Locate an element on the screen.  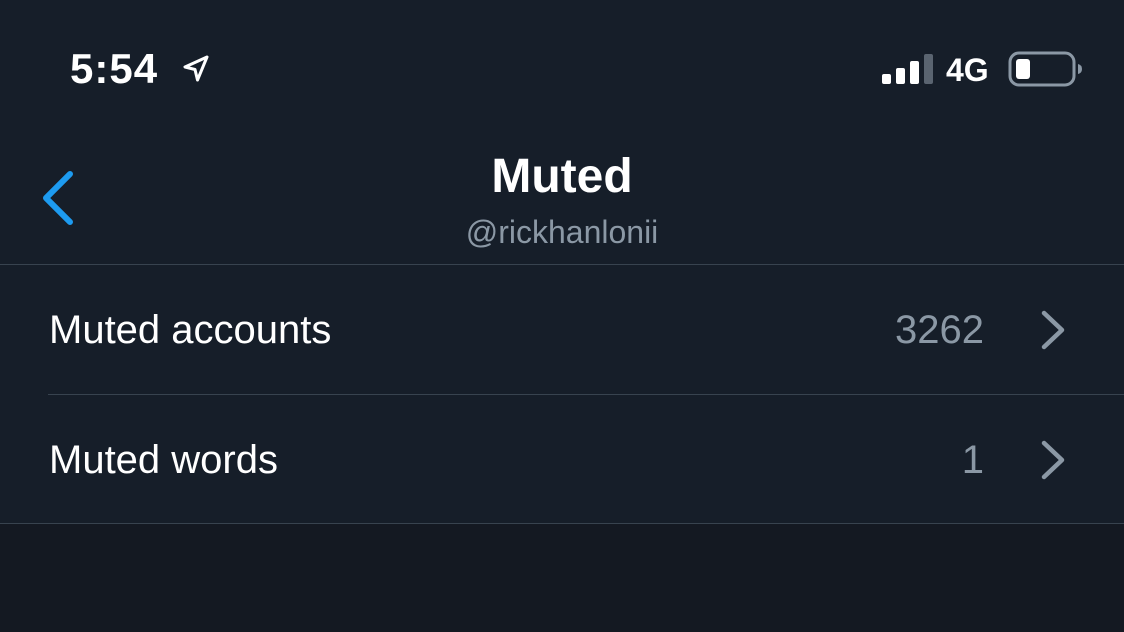
row-label: Muted accounts is located at coordinates (190, 330).